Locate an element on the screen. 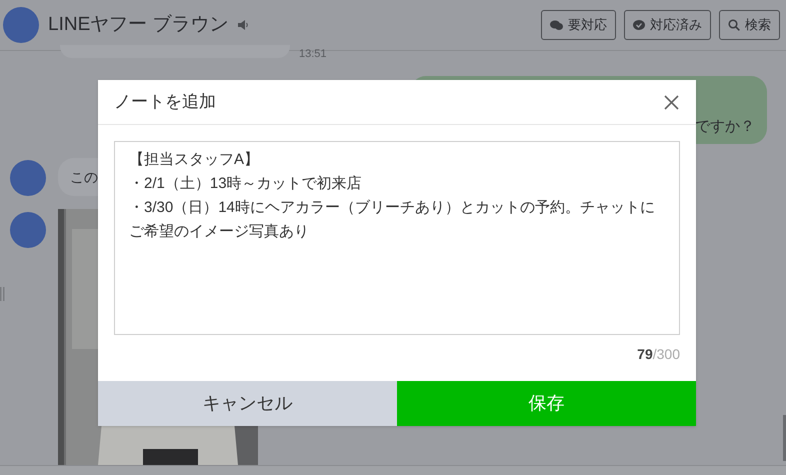  dialog-title: ノートを追加 is located at coordinates (165, 102).